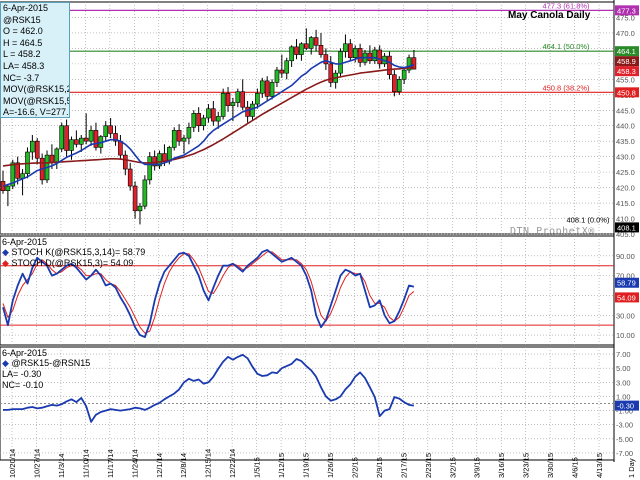 The image size is (640, 480). Describe the element at coordinates (626, 51) in the screenshot. I see `price-value-tag-label: 464.1` at that location.